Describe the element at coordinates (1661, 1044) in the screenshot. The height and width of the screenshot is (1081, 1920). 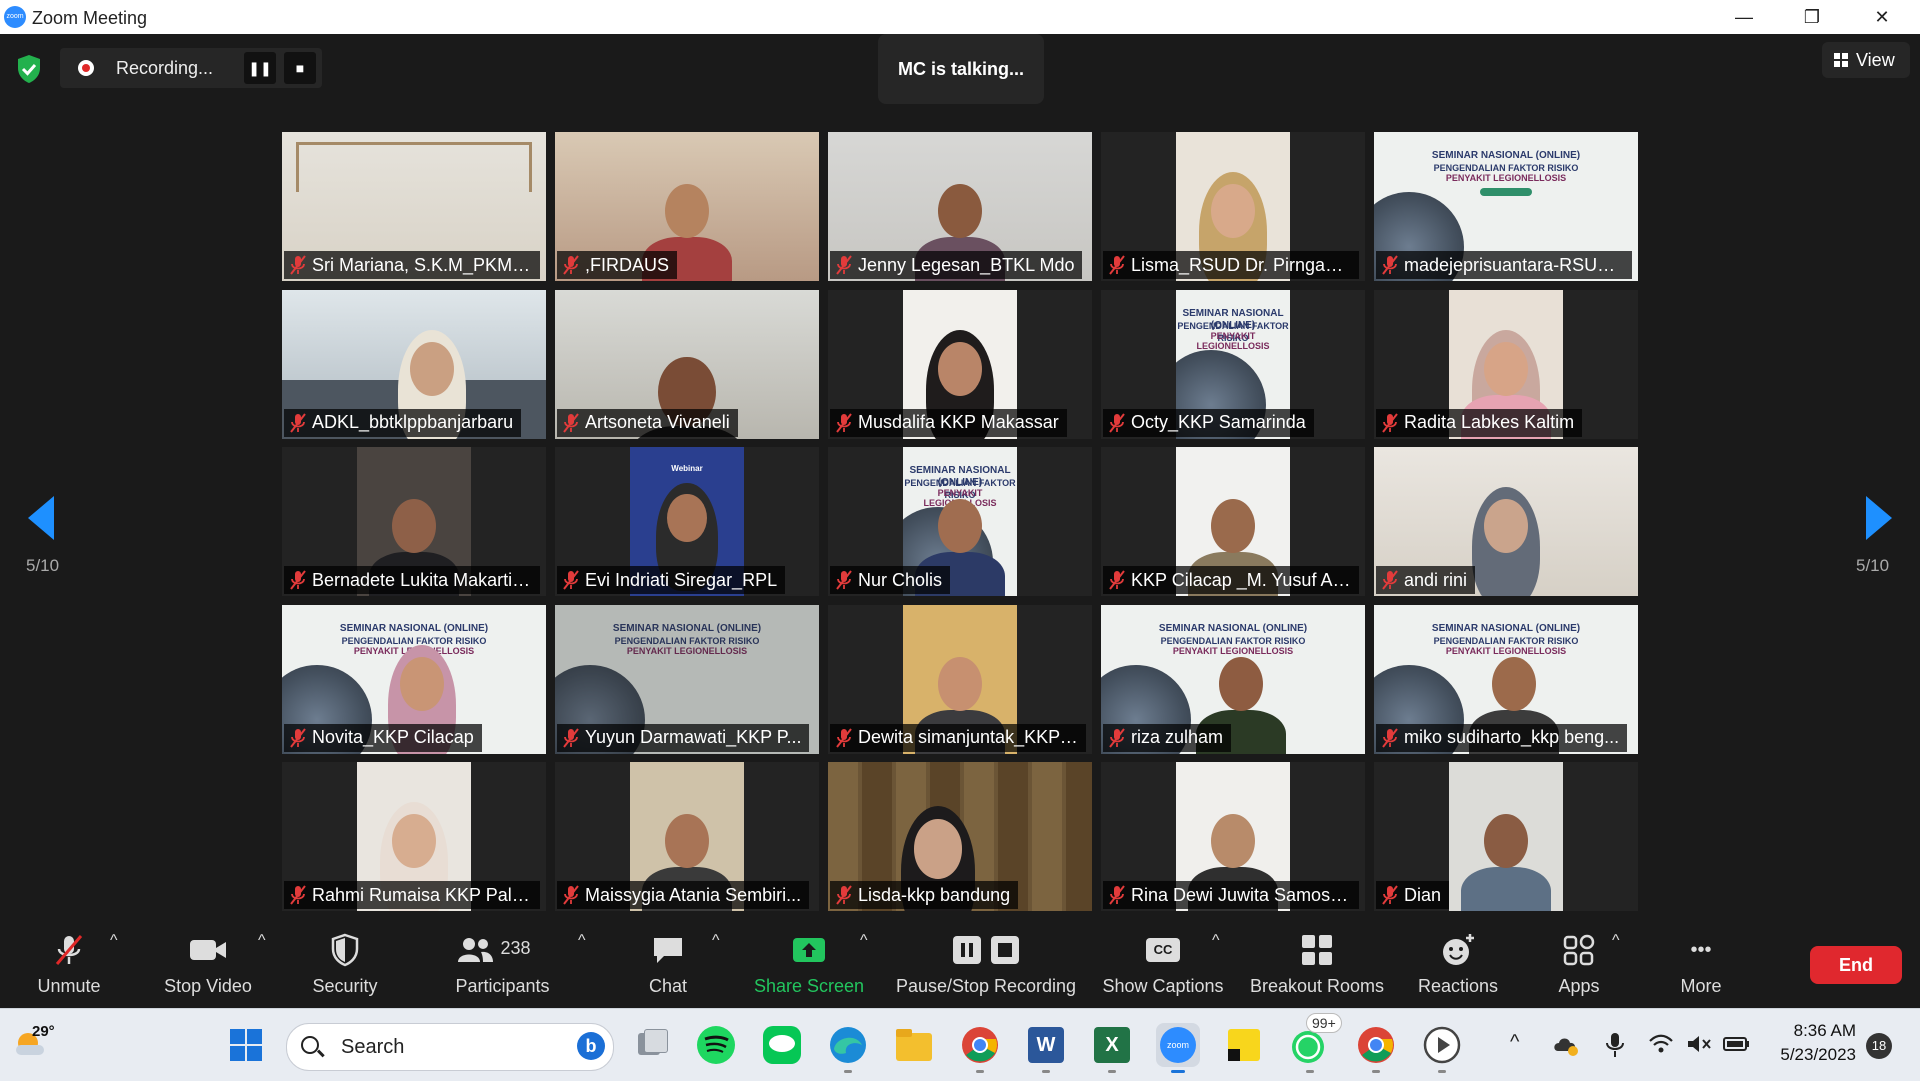
I see `wifi-icon` at that location.